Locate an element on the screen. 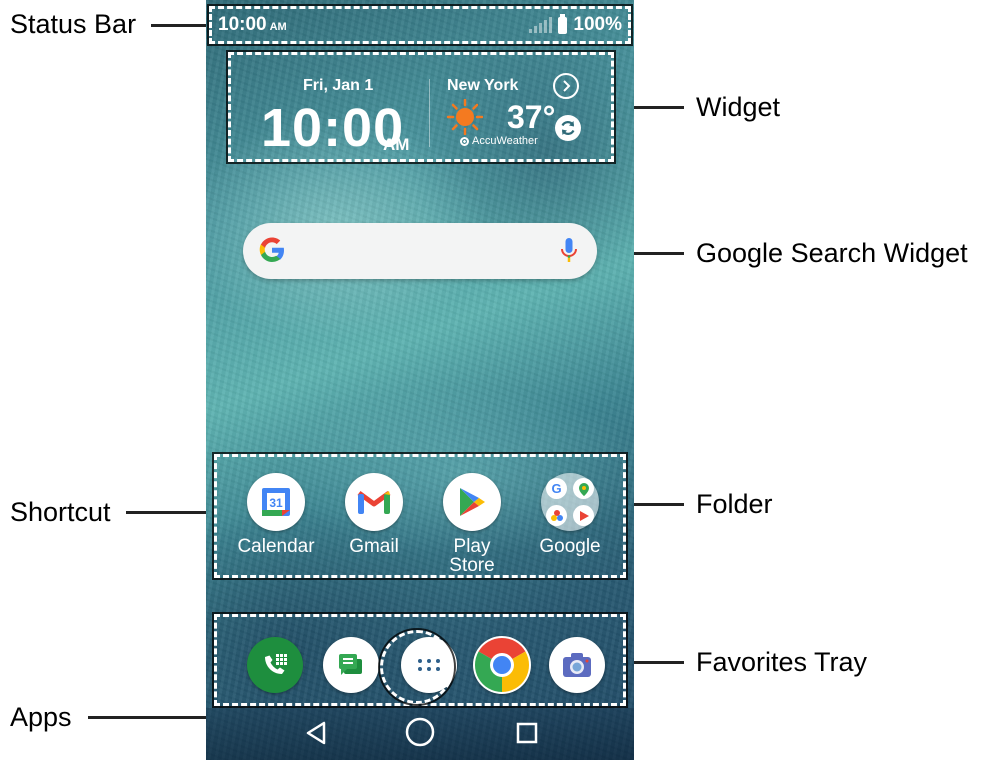 Image resolution: width=993 pixels, height=760 pixels. shortcut-gmail: Gmail is located at coordinates (374, 514).